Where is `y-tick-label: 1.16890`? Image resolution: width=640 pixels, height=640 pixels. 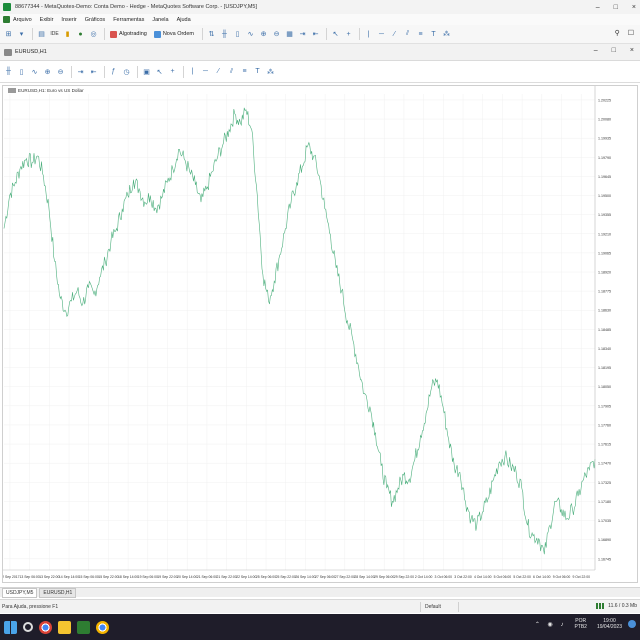 y-tick-label: 1.16890 is located at coordinates (604, 540).